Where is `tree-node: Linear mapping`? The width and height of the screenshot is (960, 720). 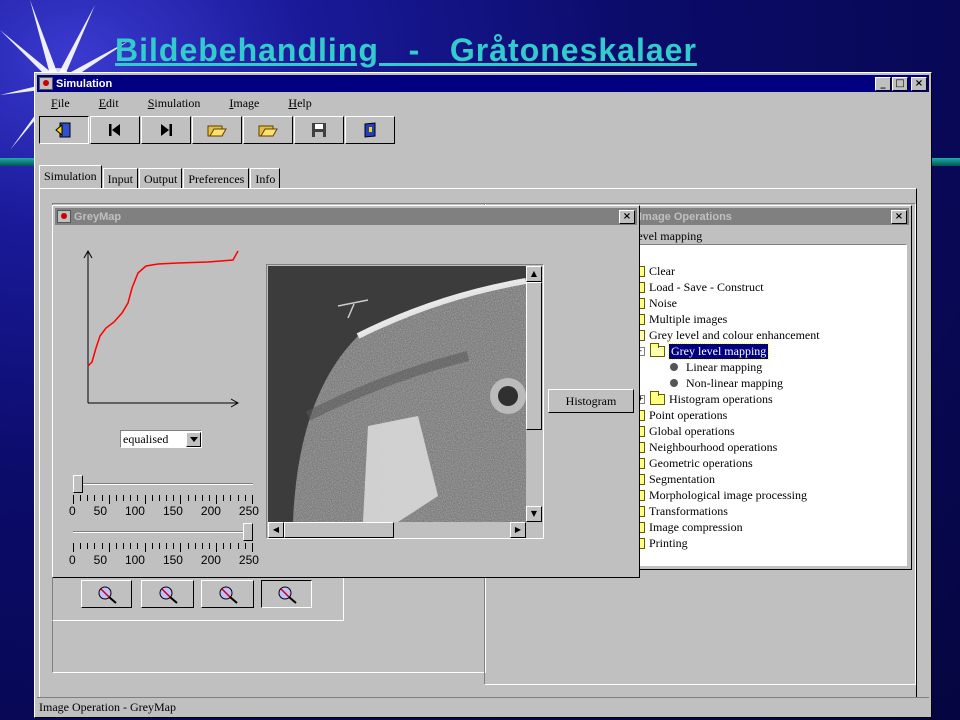 tree-node: Linear mapping is located at coordinates (716, 367).